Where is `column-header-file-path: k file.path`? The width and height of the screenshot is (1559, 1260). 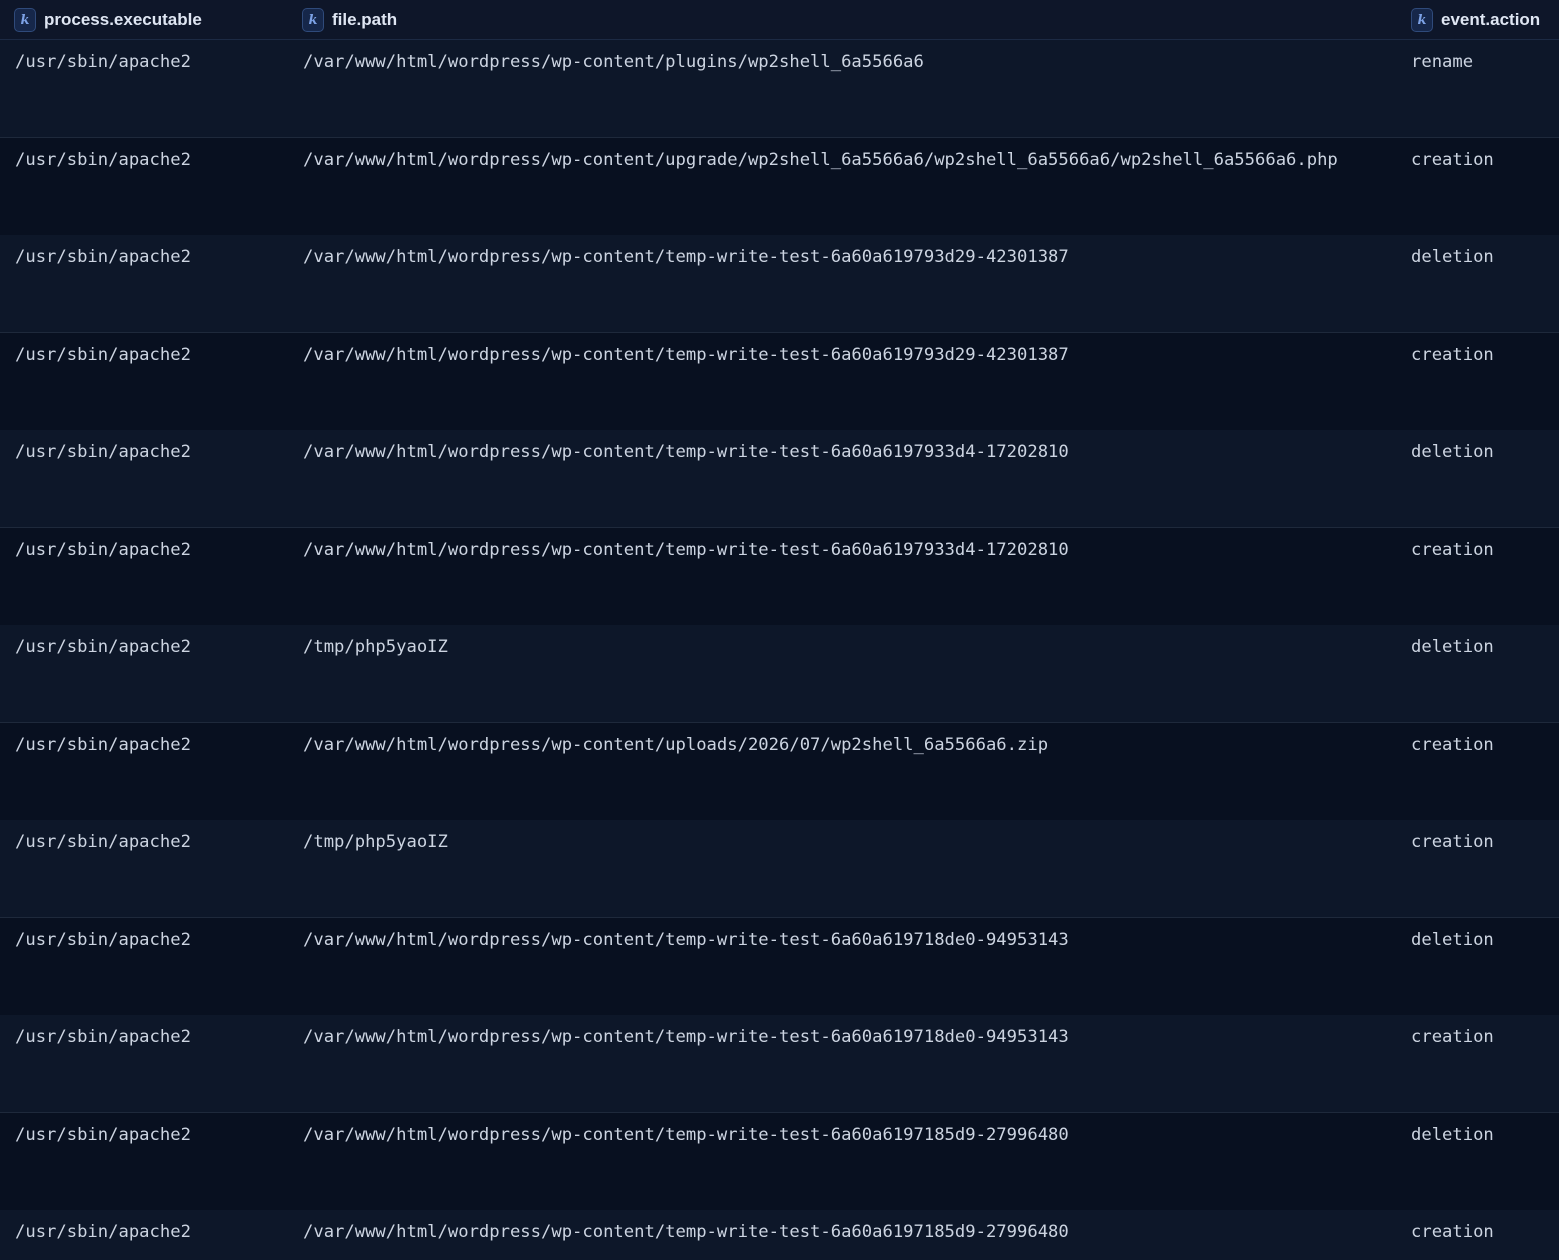 column-header-file-path: k file.path is located at coordinates (349, 20).